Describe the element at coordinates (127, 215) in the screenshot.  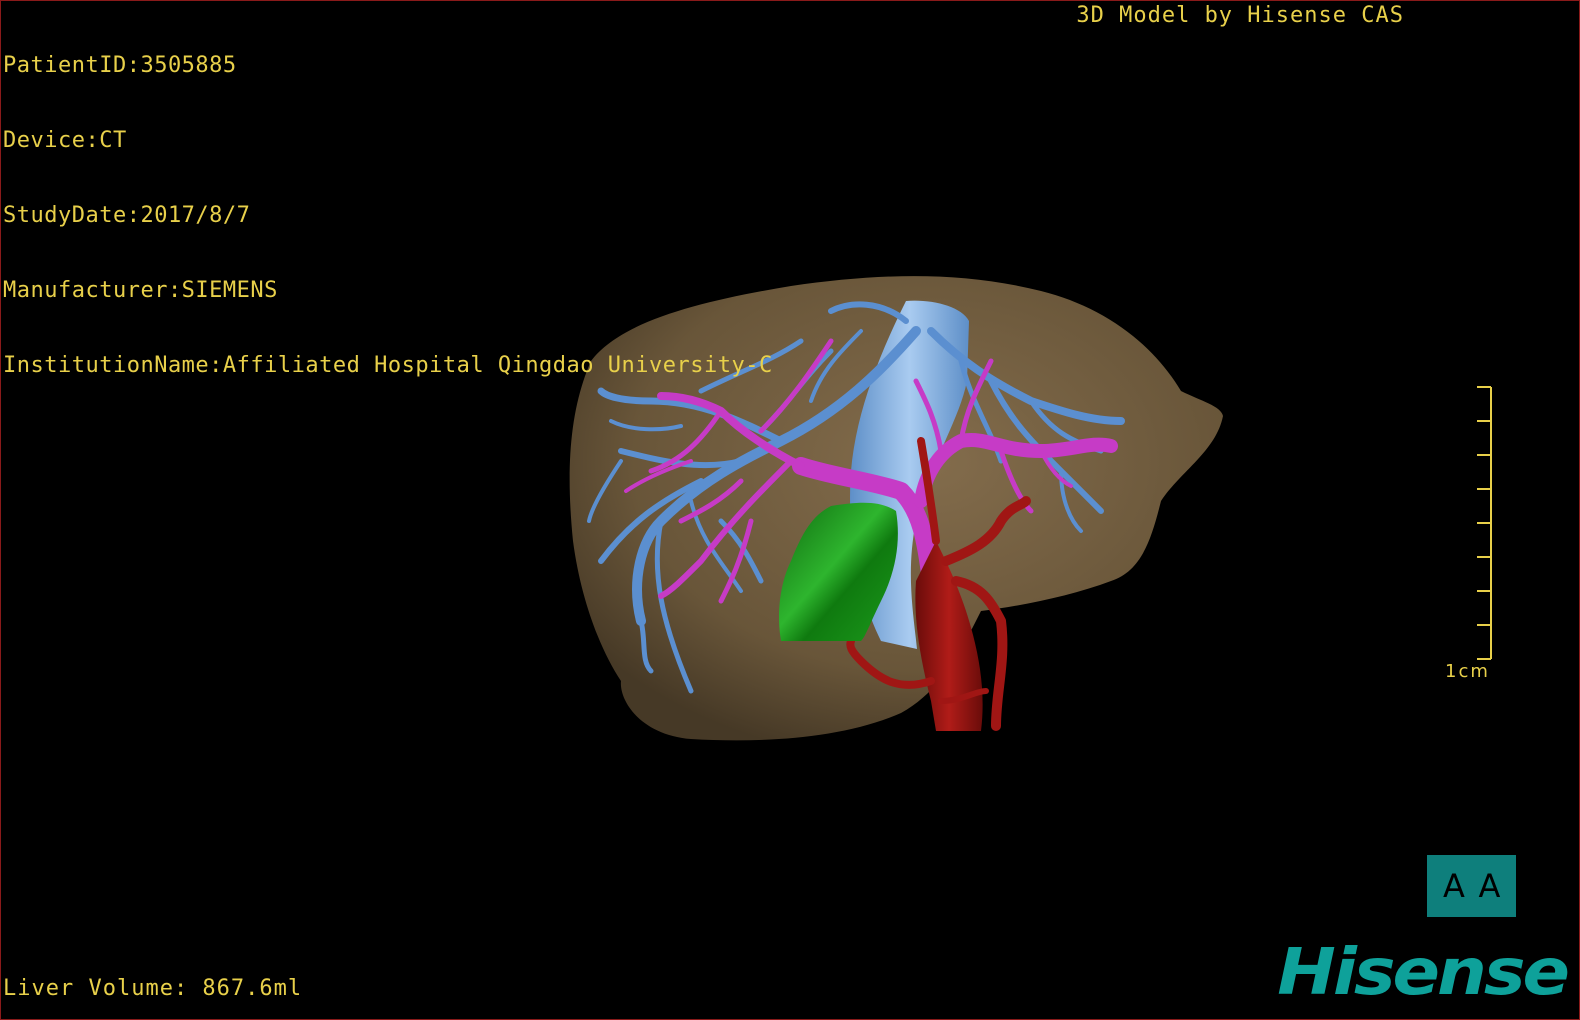
I see `study-date-text: StudyDate:2017/8/7` at that location.